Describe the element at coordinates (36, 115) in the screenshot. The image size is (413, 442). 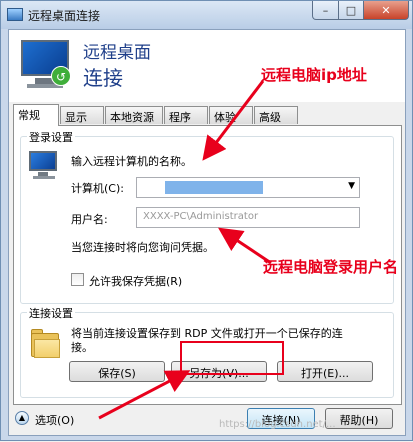
I see `tab-general: 常规` at that location.